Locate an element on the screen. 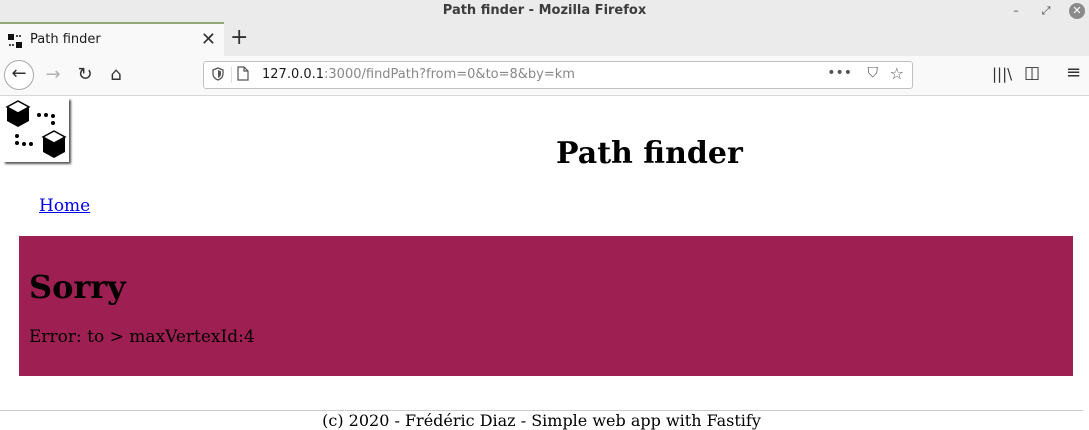 This screenshot has height=430, width=1089. cubes-favicon-icon is located at coordinates (15, 41).